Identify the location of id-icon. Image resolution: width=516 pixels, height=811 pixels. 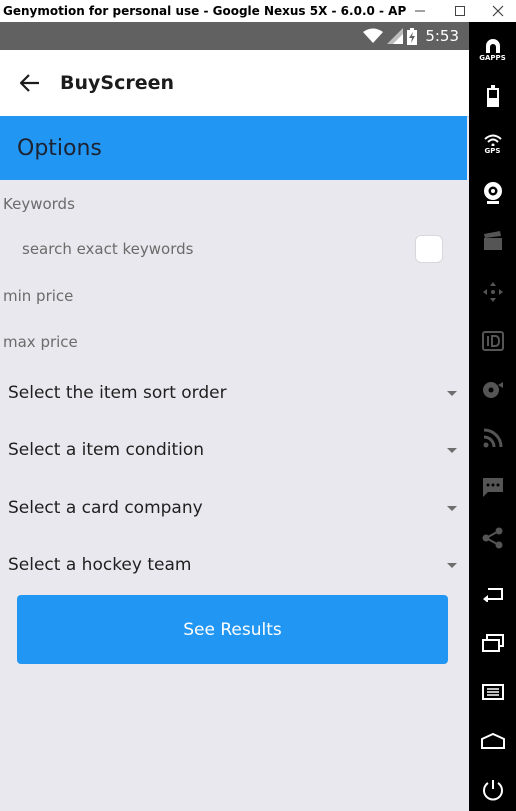
(492, 341).